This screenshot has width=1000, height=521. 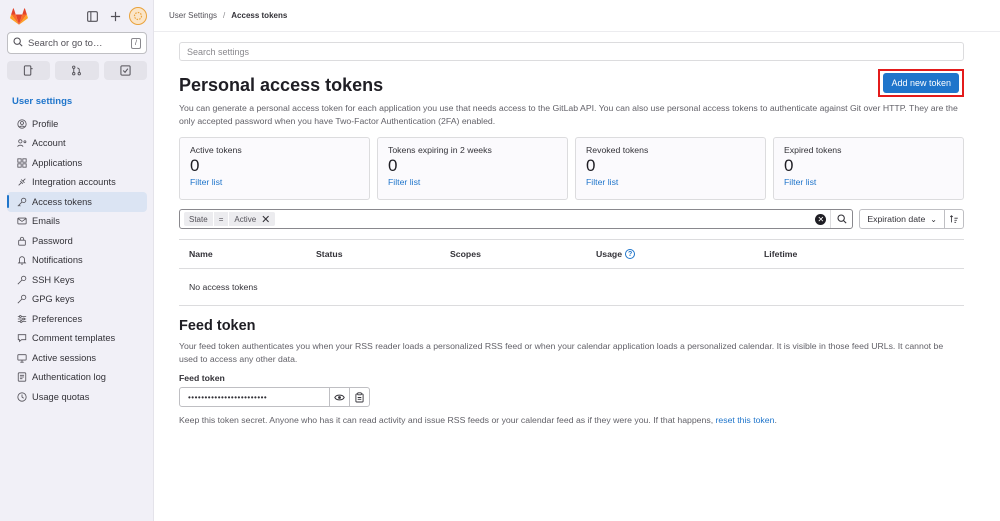 I want to click on sidebar-item-active-sessions: Active sessions, so click(x=77, y=358).